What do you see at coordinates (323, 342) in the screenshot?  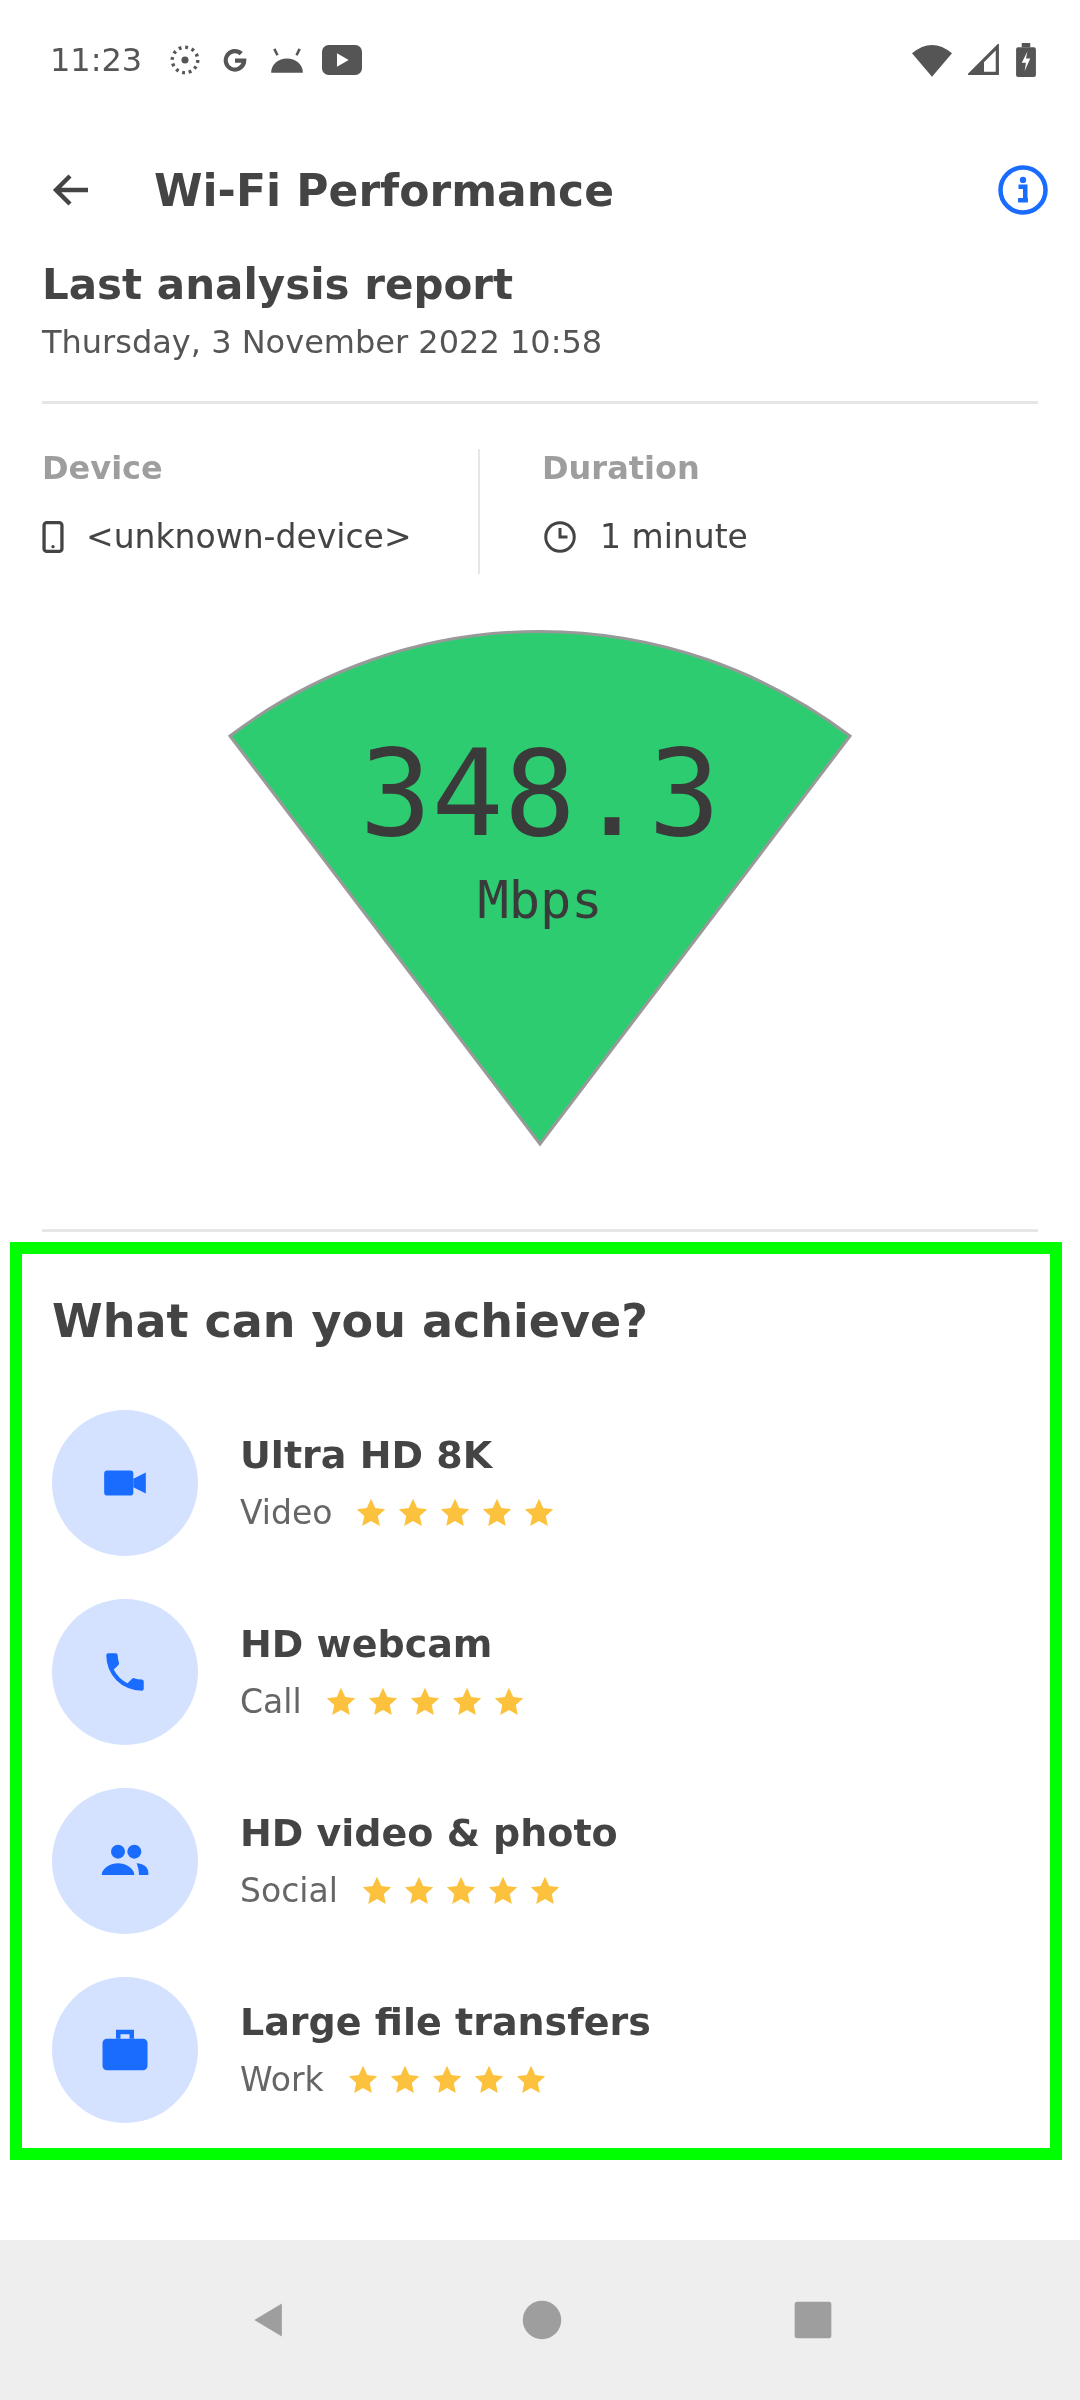 I see `report-date: Thursday, 3 November 2022 10:58` at bounding box center [323, 342].